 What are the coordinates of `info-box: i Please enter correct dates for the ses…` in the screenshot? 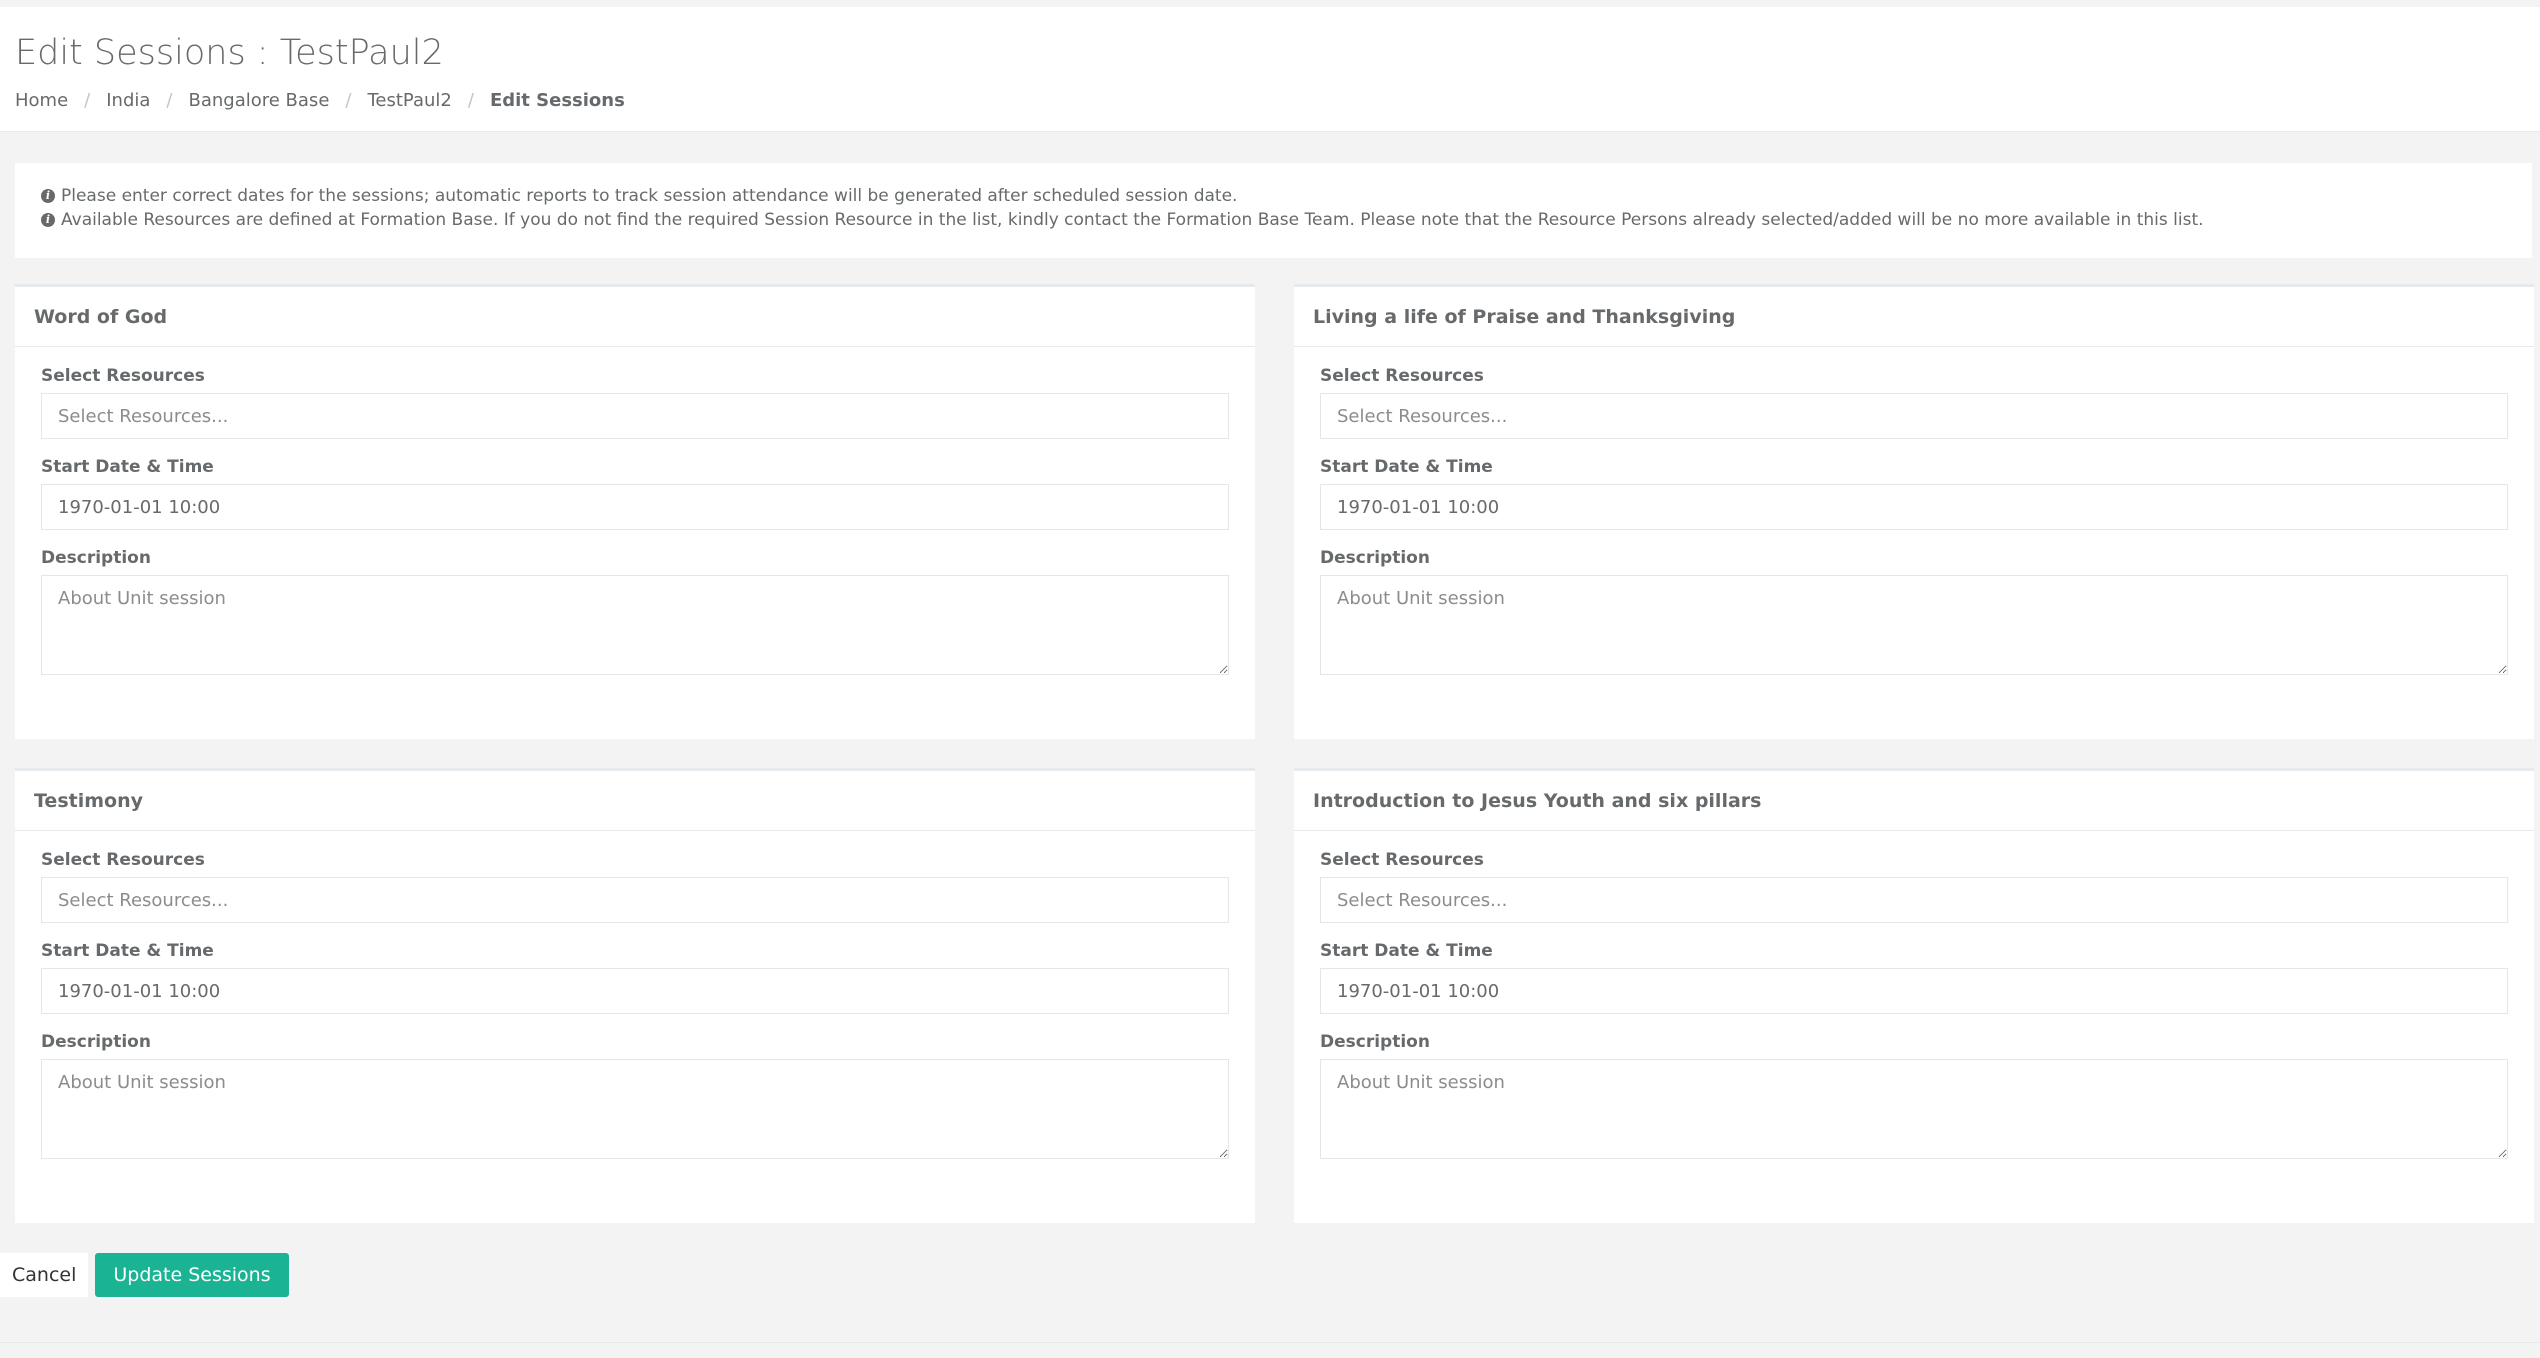 It's located at (1273, 210).